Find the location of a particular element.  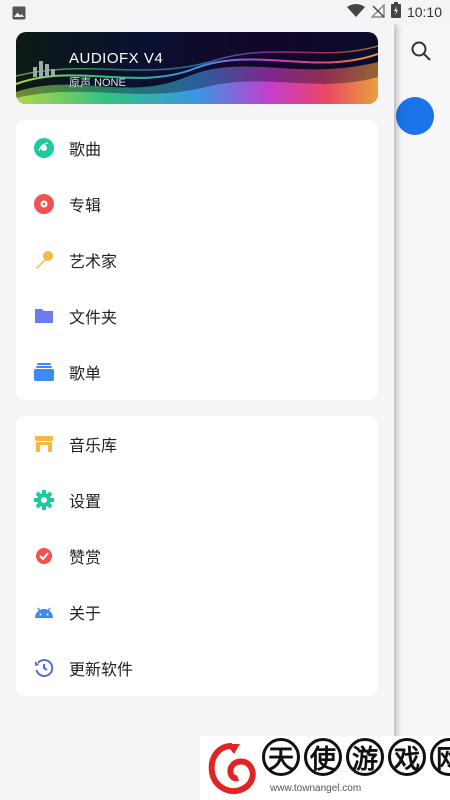

watermark-char: 天 is located at coordinates (281, 757).